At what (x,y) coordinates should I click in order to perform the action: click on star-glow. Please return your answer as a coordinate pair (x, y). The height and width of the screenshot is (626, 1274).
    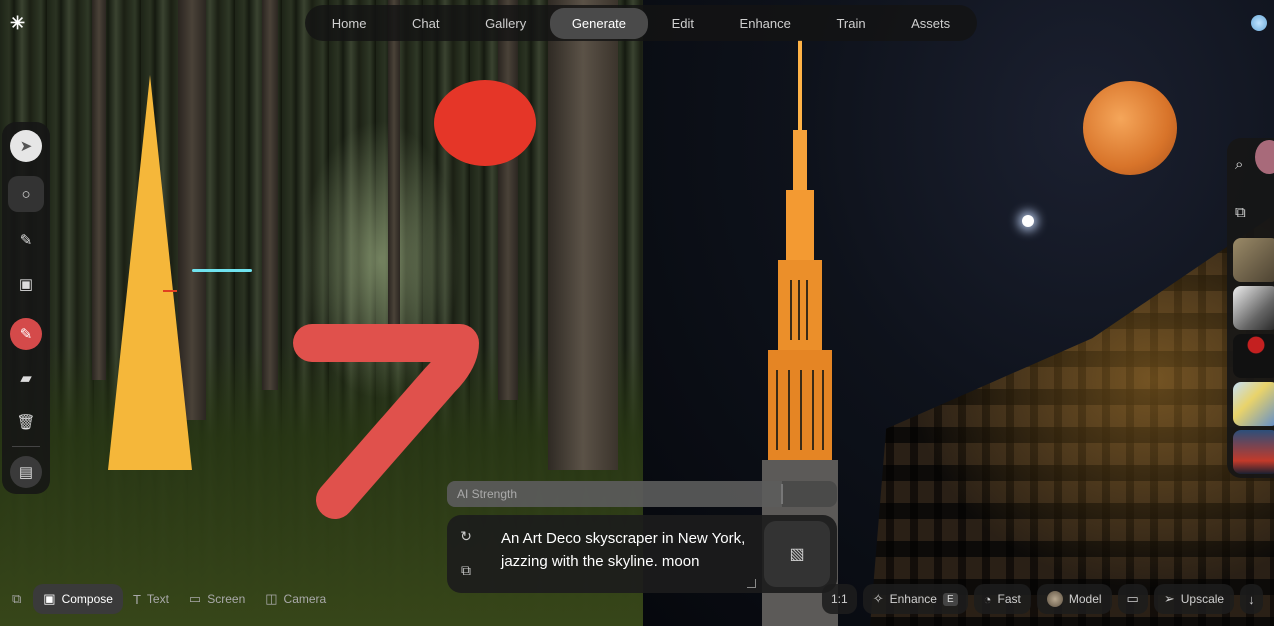
    Looking at the image, I should click on (1028, 221).